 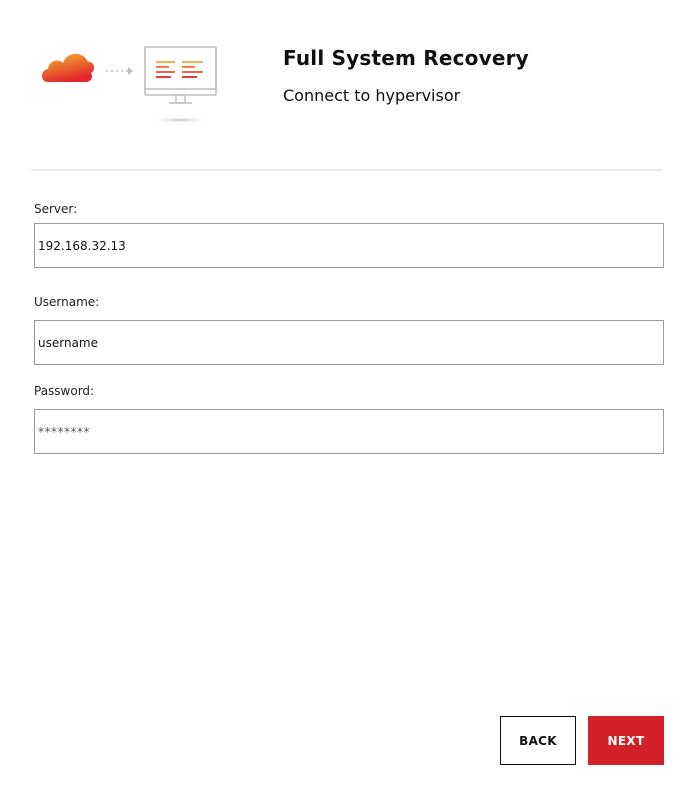 I want to click on next-button: NEXT, so click(x=626, y=740).